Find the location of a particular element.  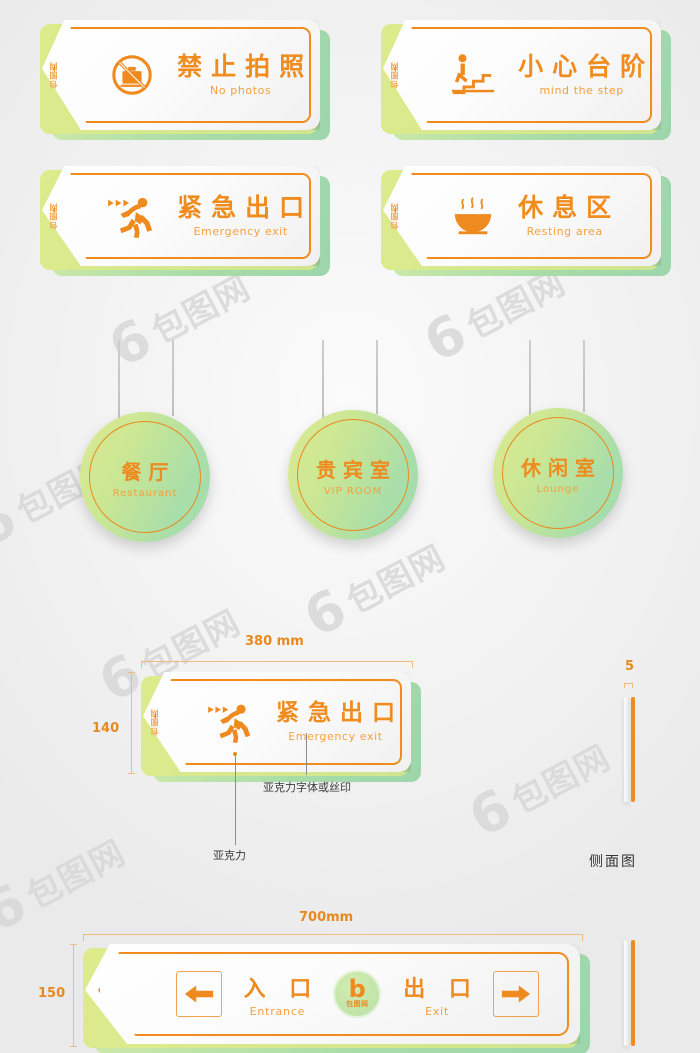

dim-width-line is located at coordinates (333, 934).